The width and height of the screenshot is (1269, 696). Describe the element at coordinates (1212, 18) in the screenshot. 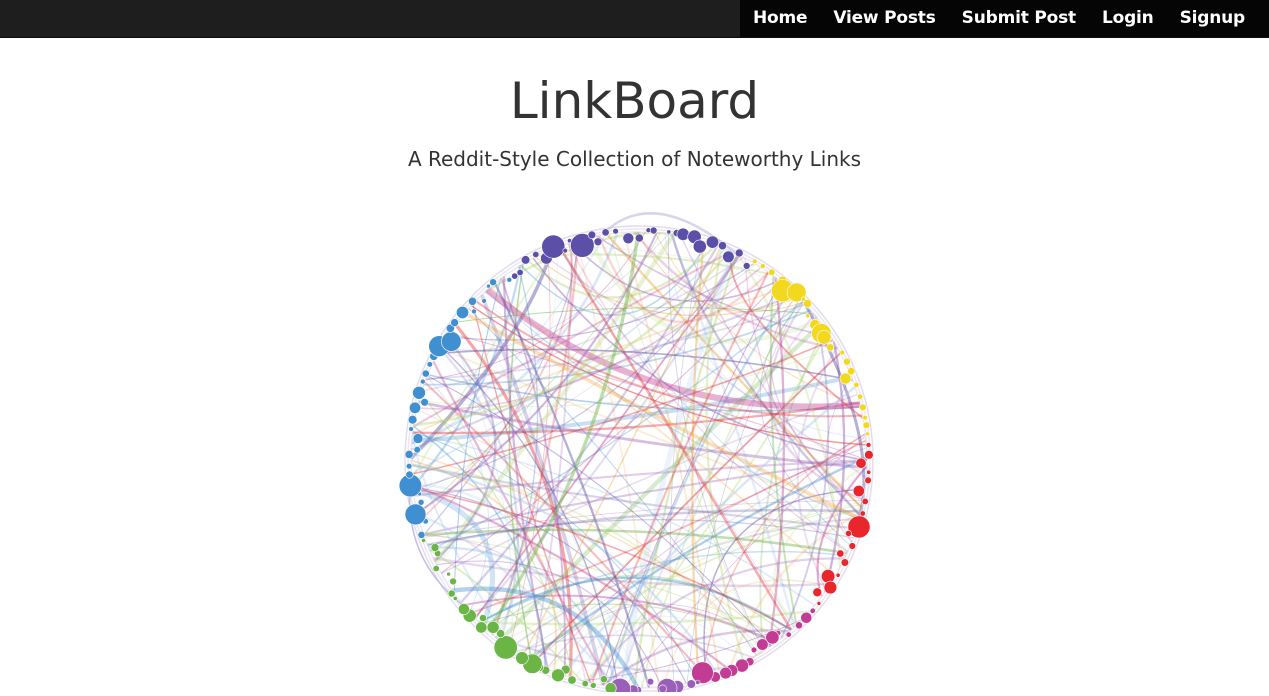

I see `nav-signup-link: Signup` at that location.